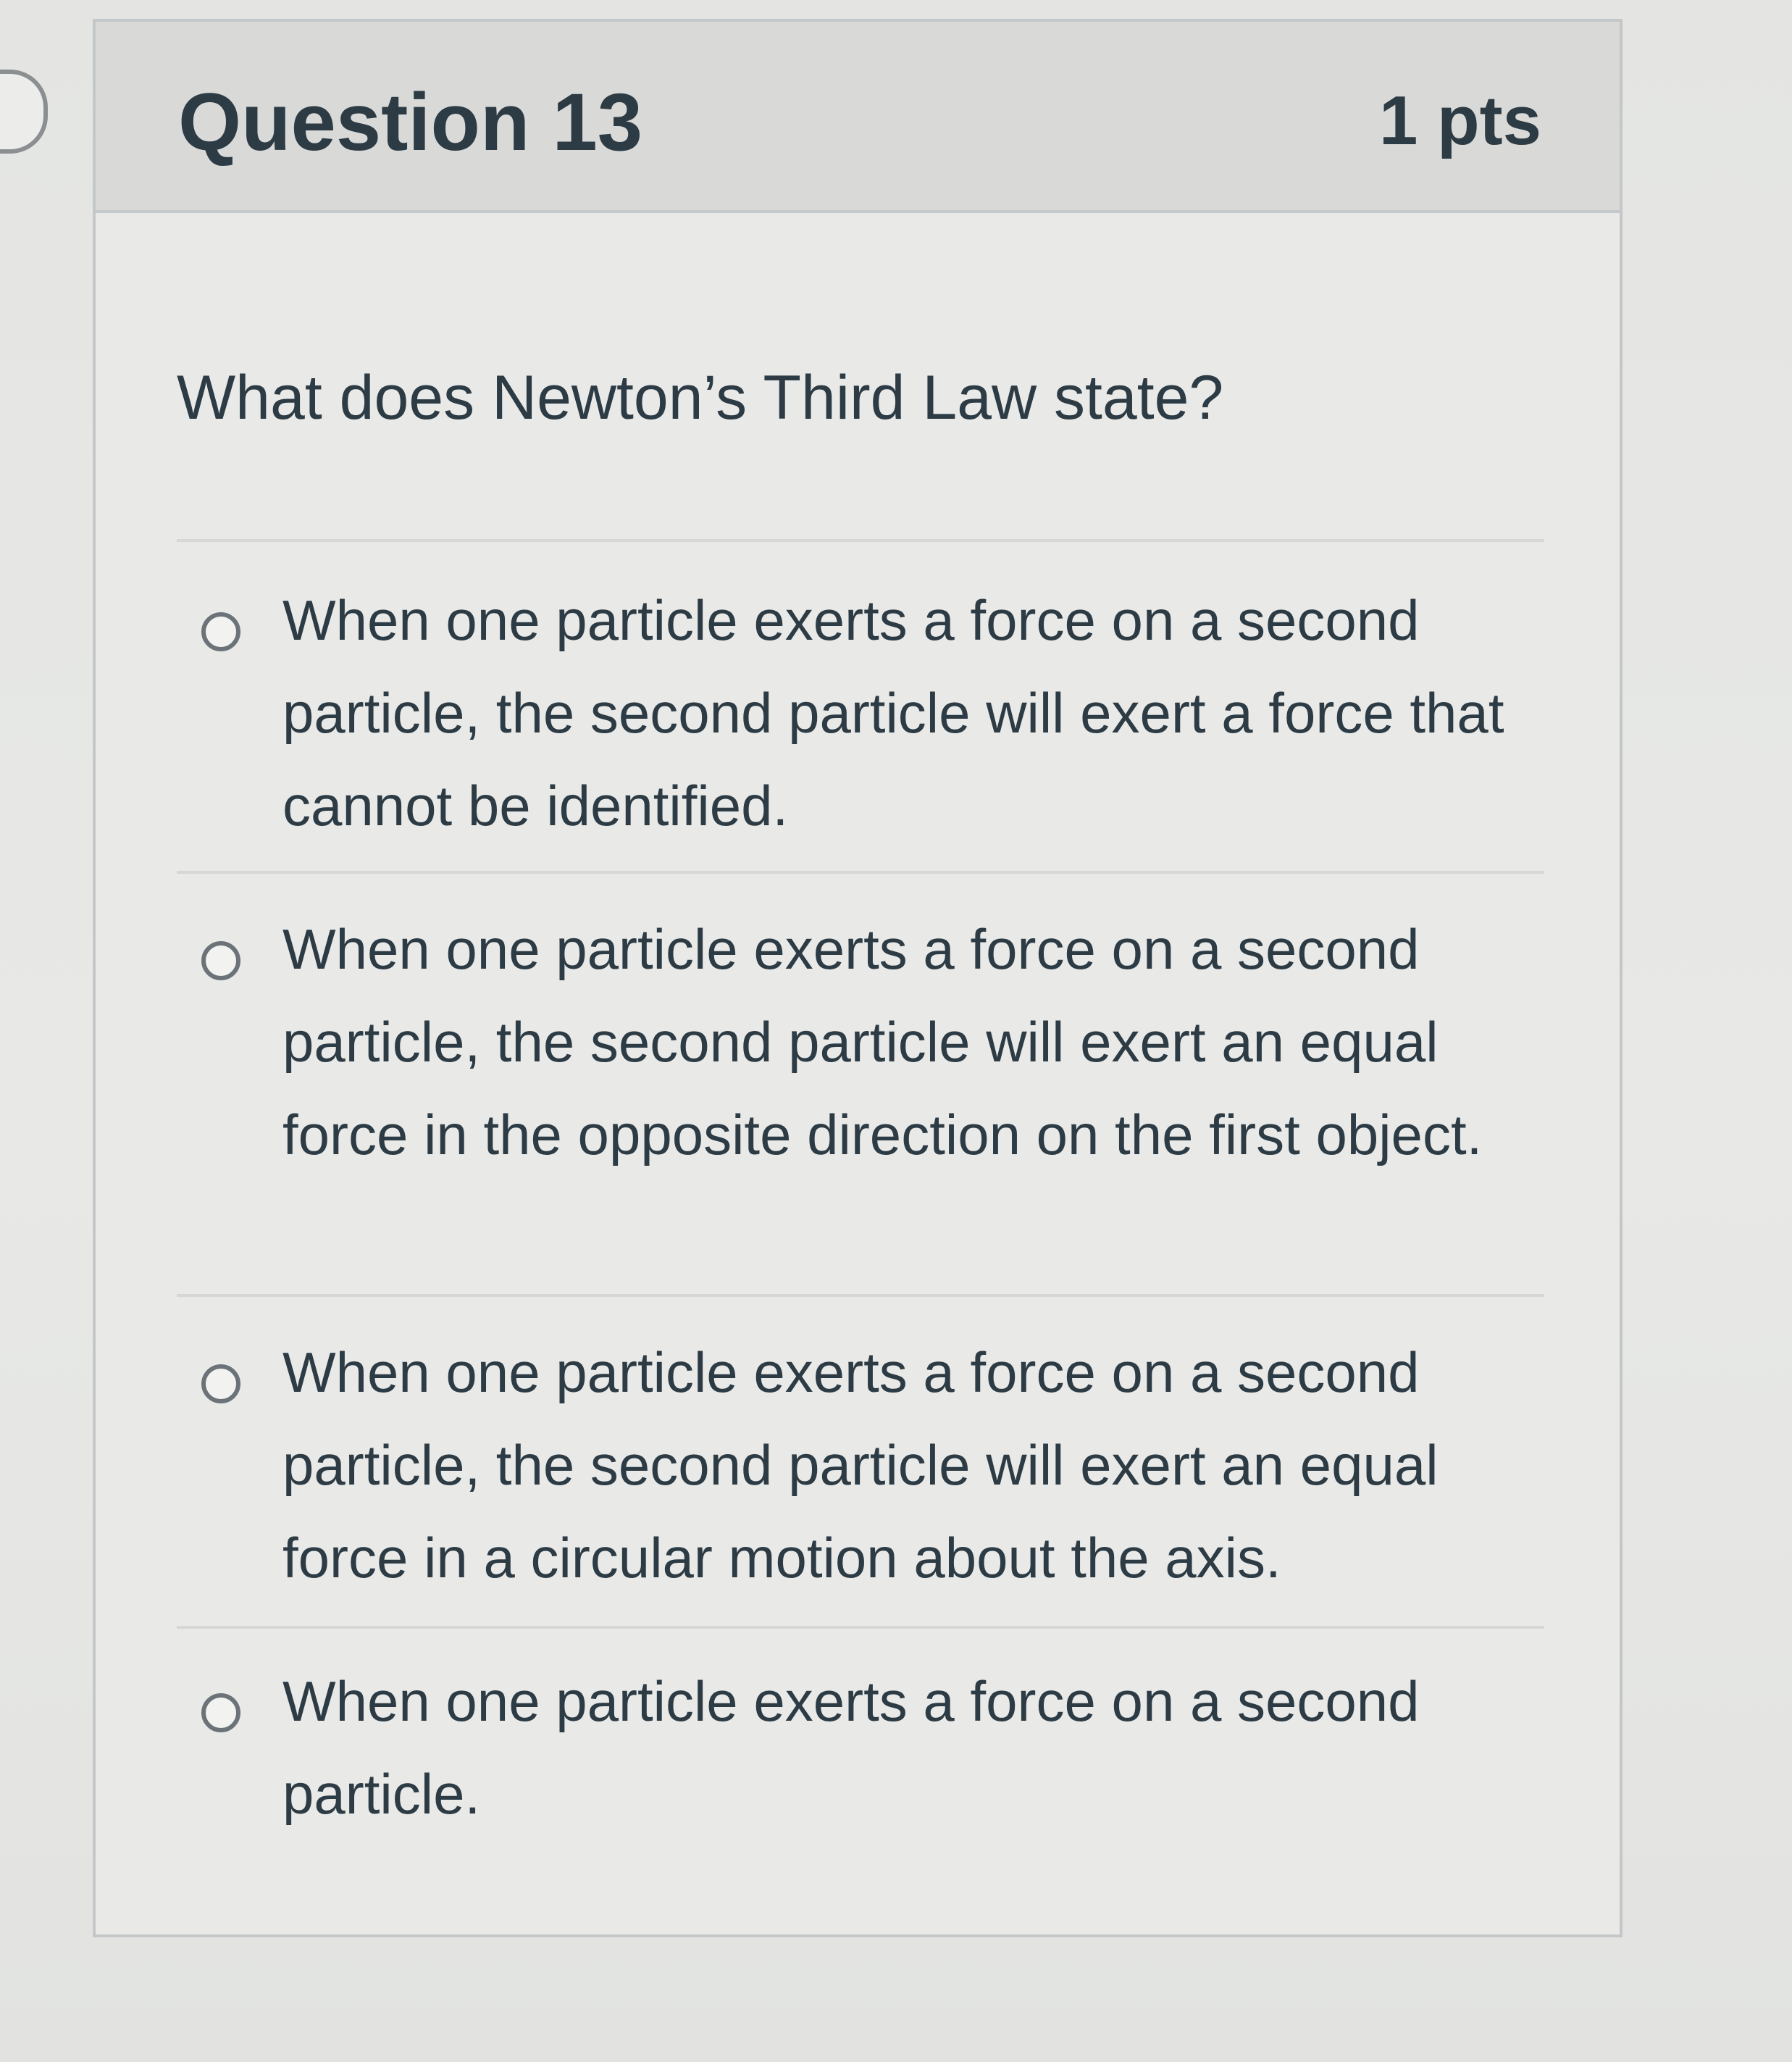  What do you see at coordinates (858, 117) in the screenshot?
I see `question-header: Question 13 1 pts` at bounding box center [858, 117].